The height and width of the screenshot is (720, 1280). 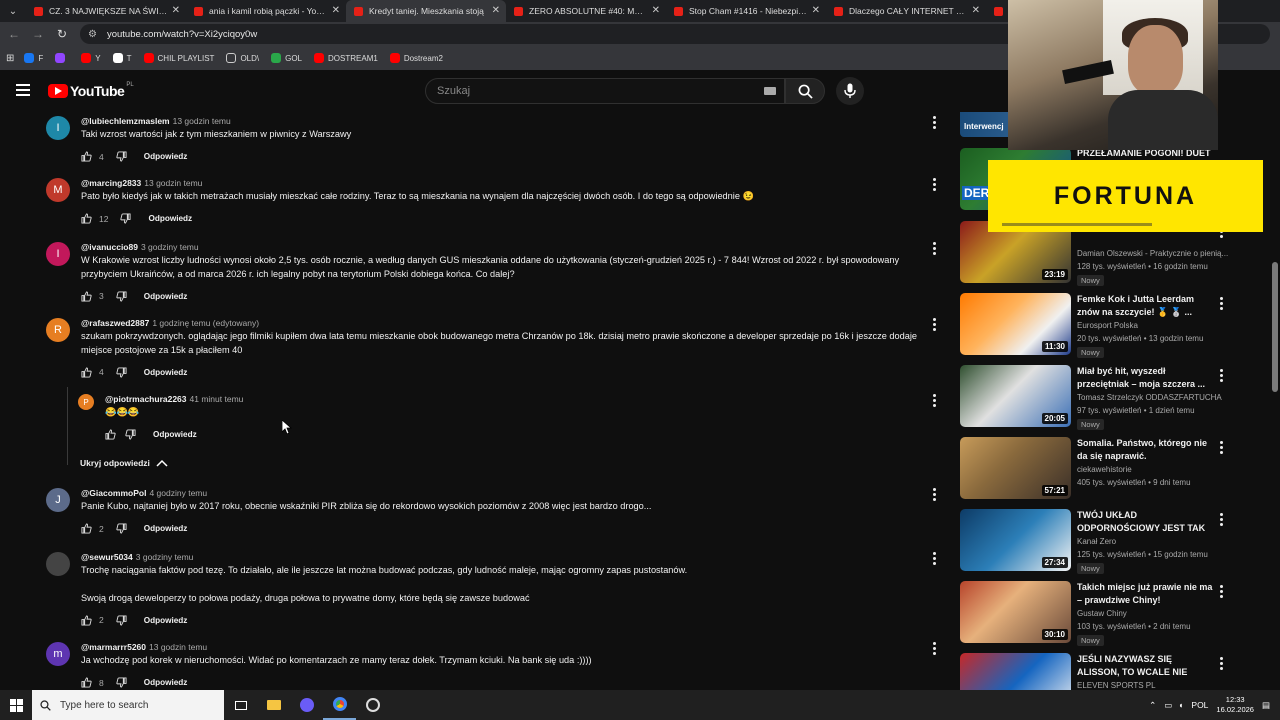 I want to click on avatar: m, so click(x=58, y=654).